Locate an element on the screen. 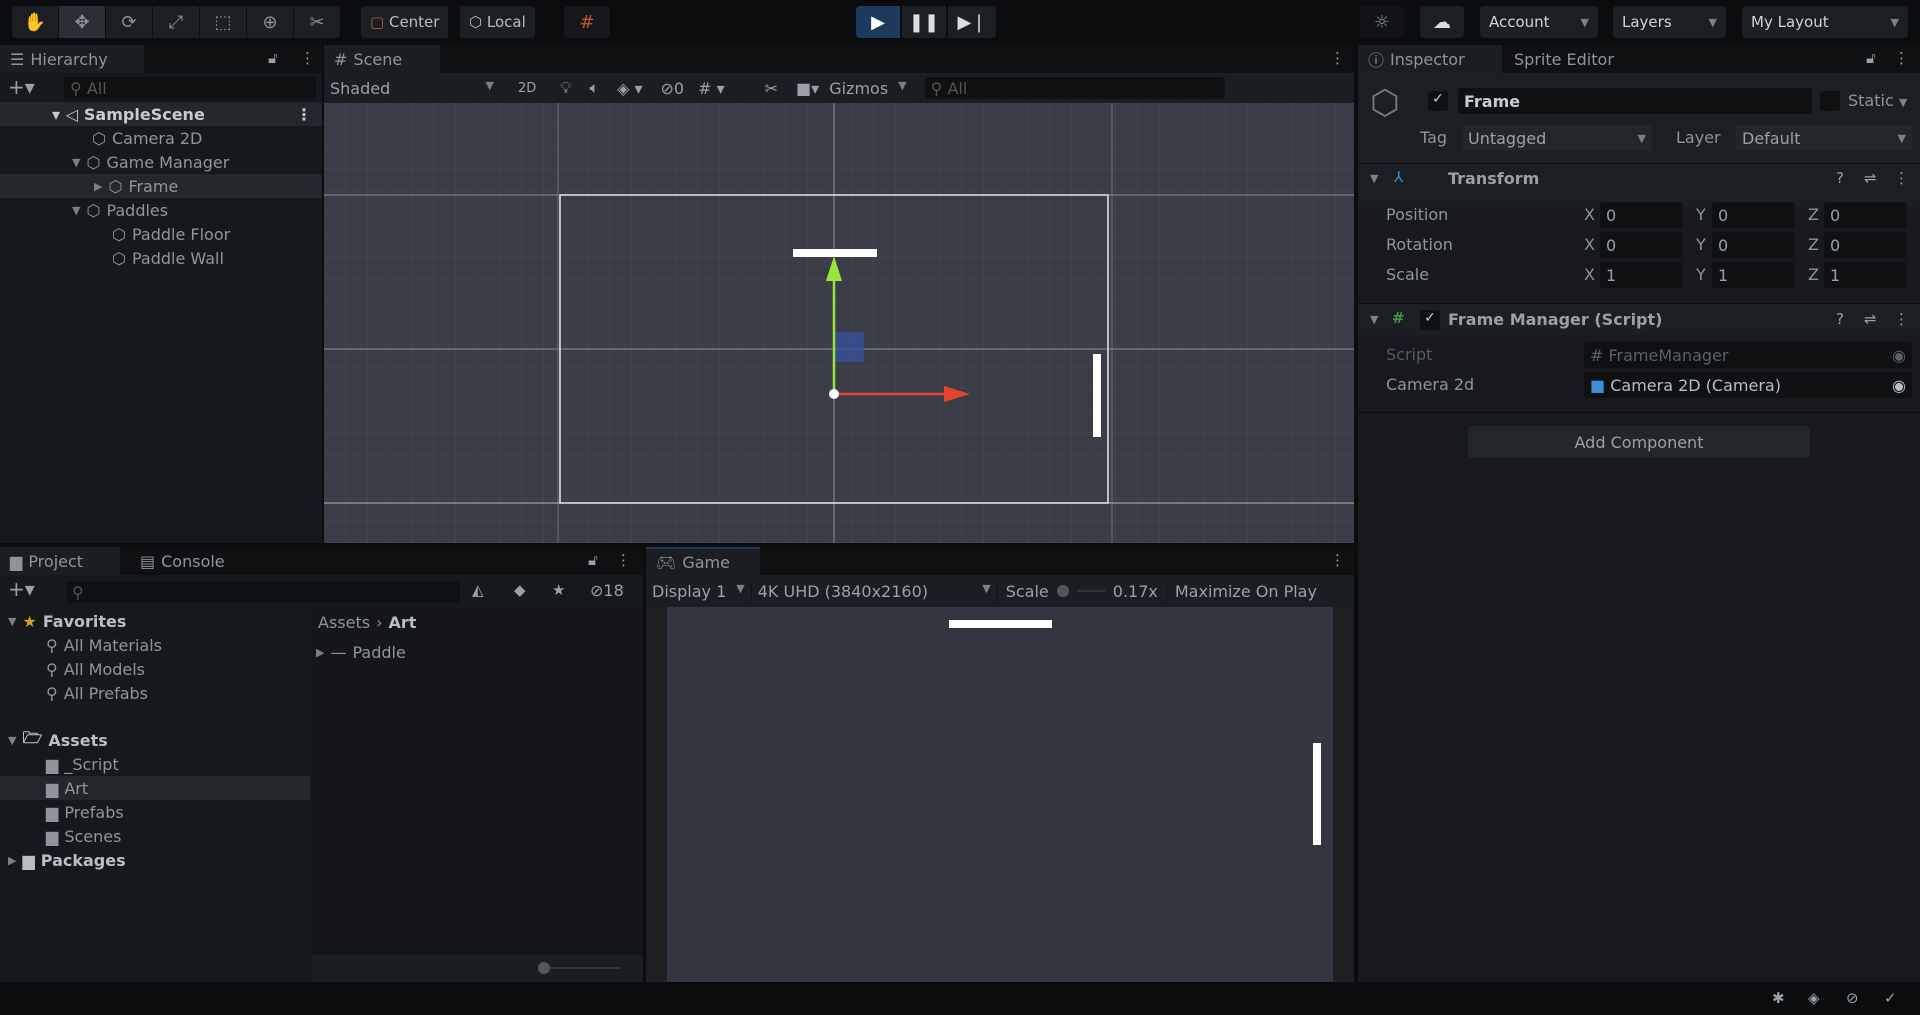  cloud-icon: ☁ is located at coordinates (1442, 22).